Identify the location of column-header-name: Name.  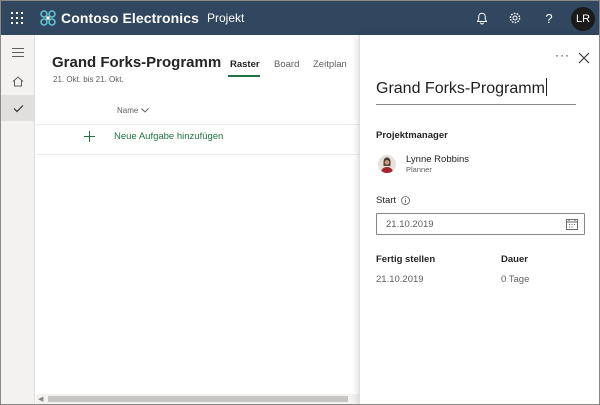
(133, 110).